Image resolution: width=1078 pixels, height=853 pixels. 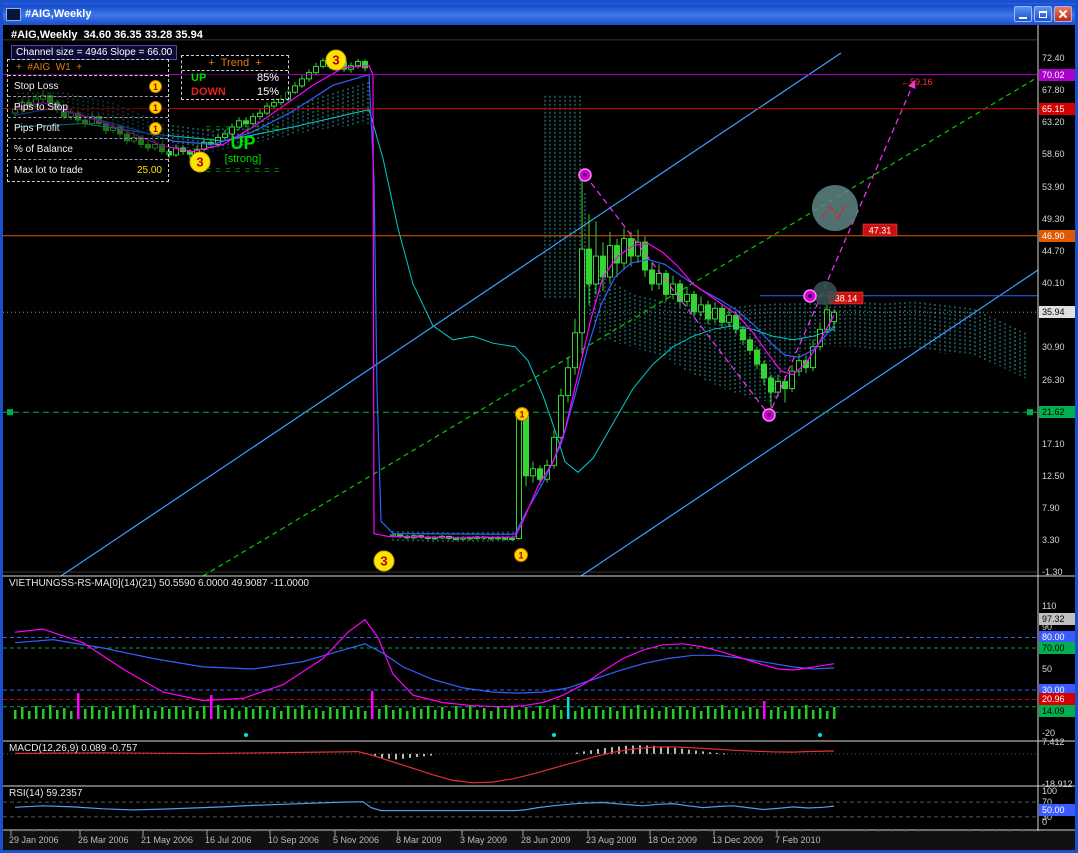 I want to click on svg-text: 47.31, so click(x=880, y=231).